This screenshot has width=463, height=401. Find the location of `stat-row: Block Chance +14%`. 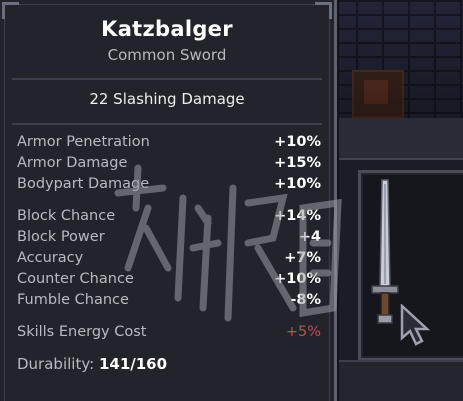

stat-row: Block Chance +14% is located at coordinates (169, 218).